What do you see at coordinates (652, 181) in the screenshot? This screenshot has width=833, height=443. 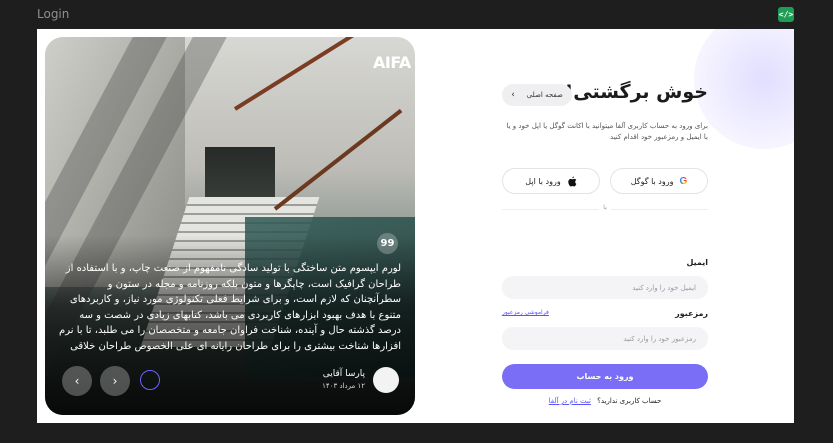 I see `google-login-label: ورود با گوگل` at bounding box center [652, 181].